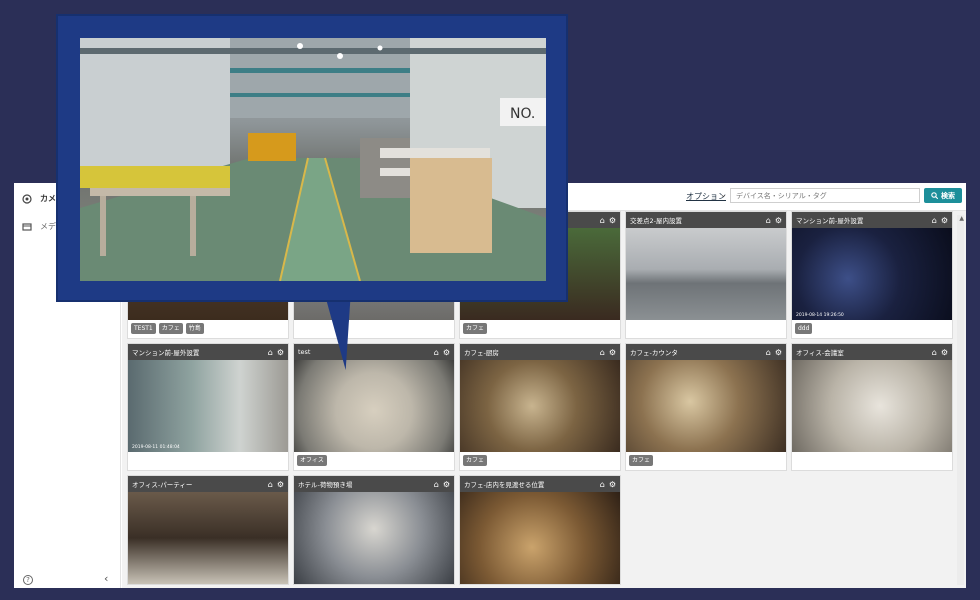  Describe the element at coordinates (28, 580) in the screenshot. I see `help-icon: ?` at that location.